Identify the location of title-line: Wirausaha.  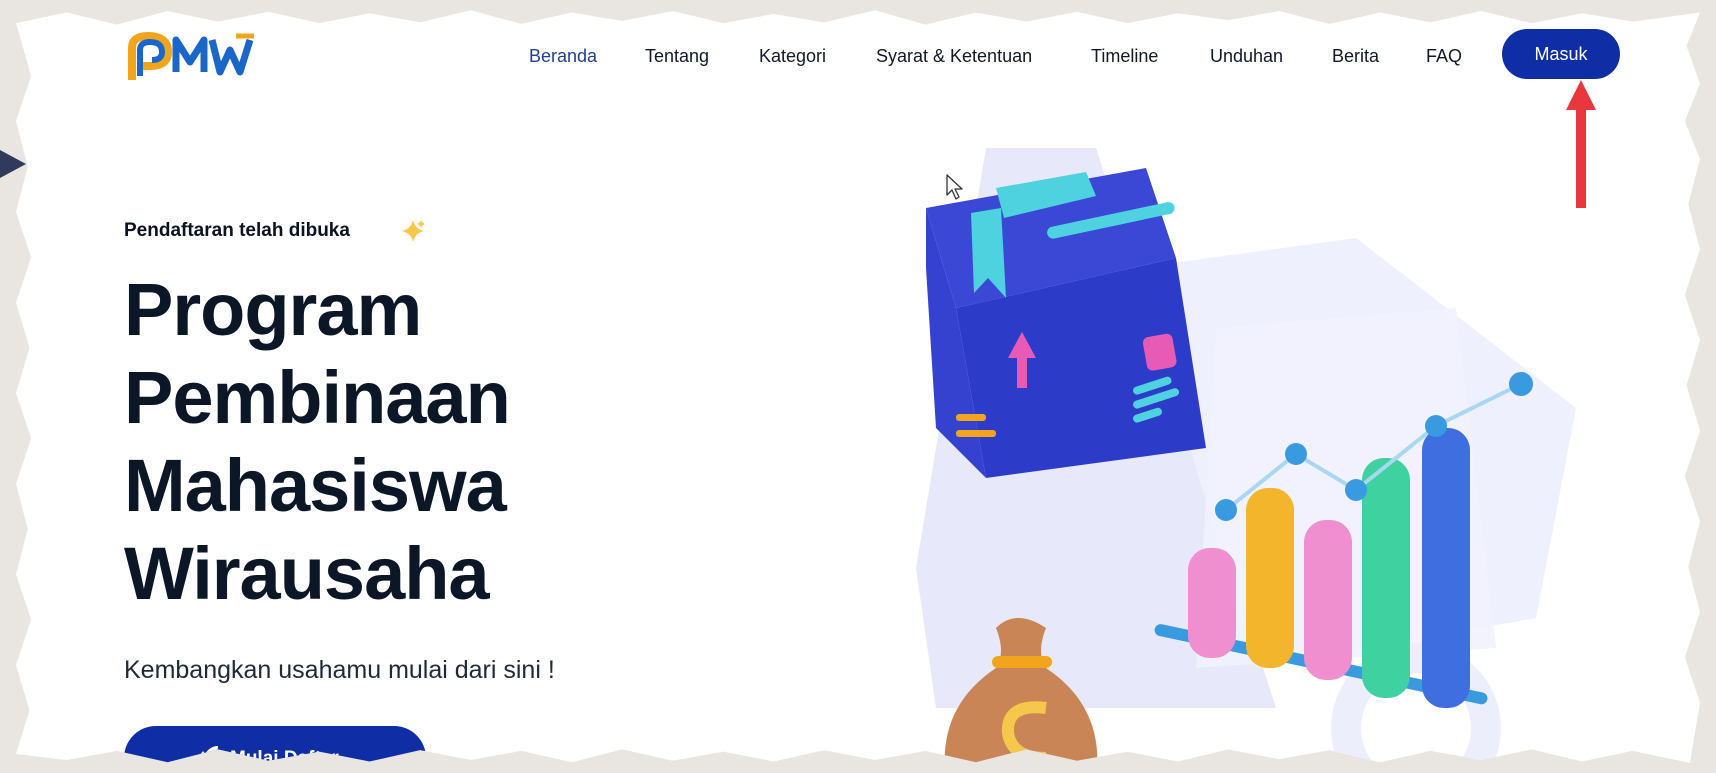
(307, 573).